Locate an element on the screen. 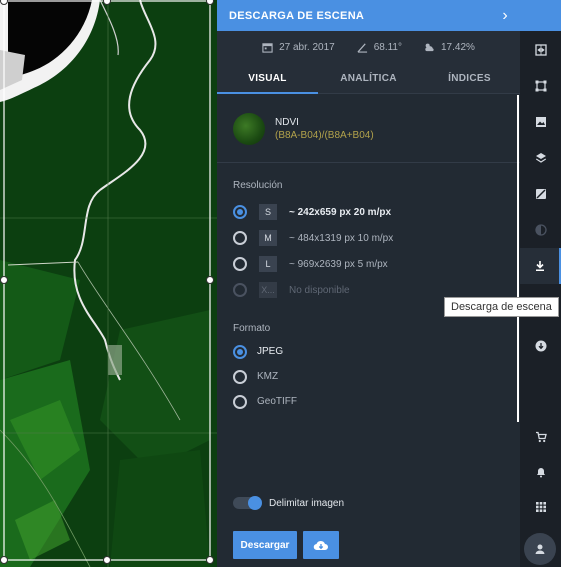 The image size is (561, 567). resolution-text: No disponible is located at coordinates (319, 290).